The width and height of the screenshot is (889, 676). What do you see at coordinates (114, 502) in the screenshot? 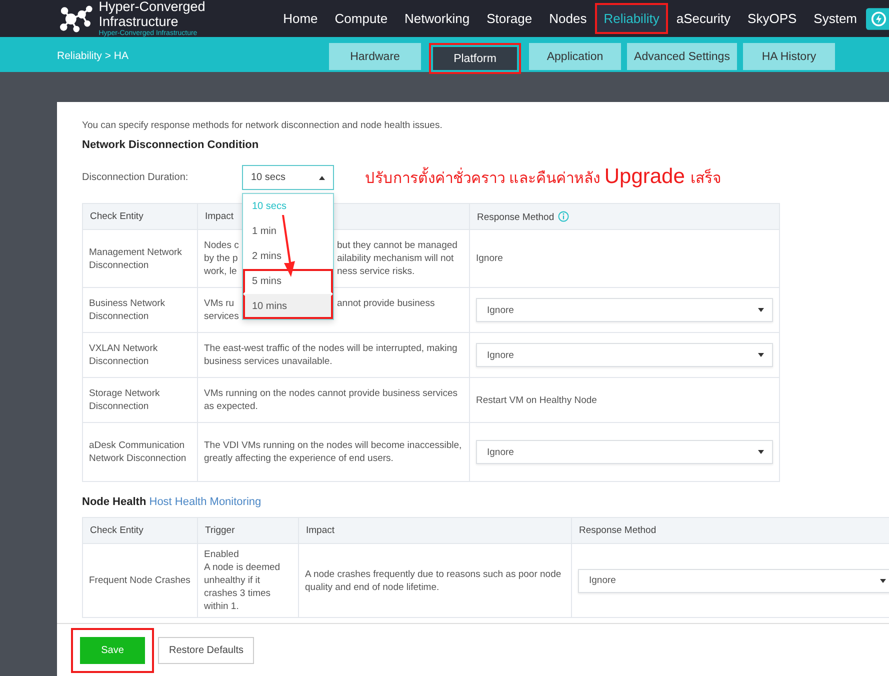
I see `section-heading: Node Health` at bounding box center [114, 502].